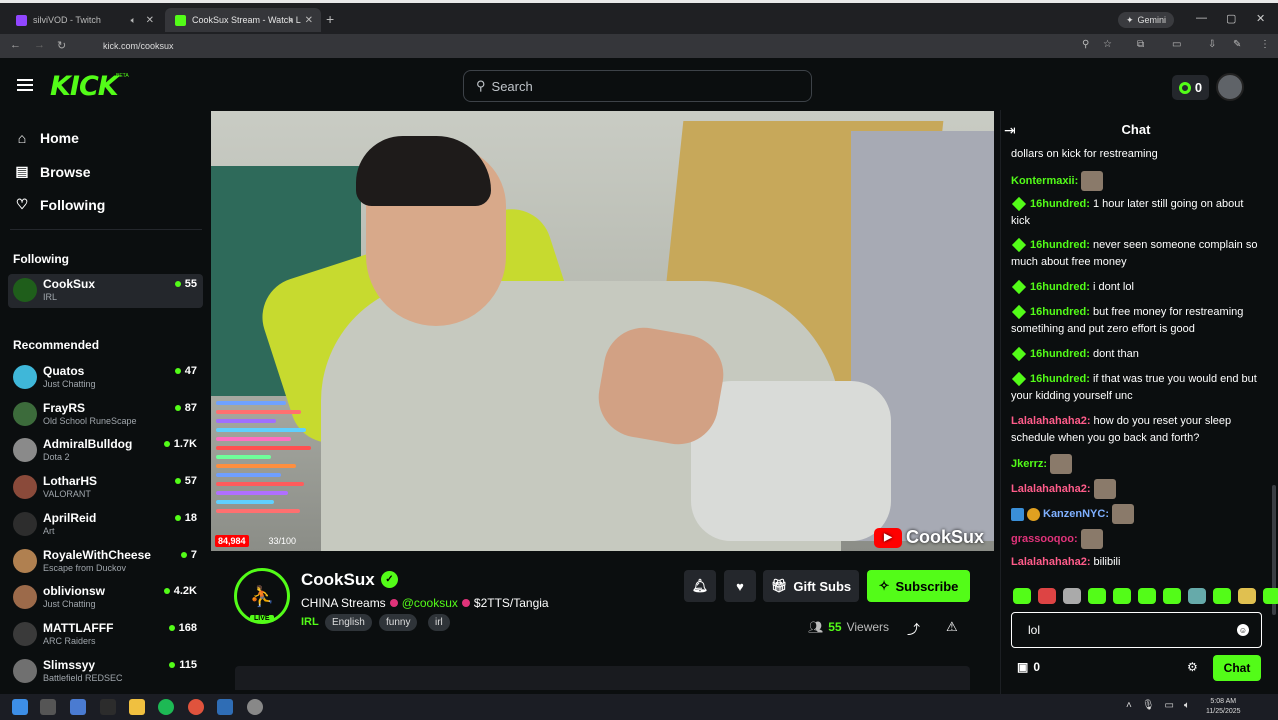 The image size is (1278, 720). I want to click on browser-tab-kick: CookSux Stream - Watch L 🔈︎ ✕, so click(243, 20).